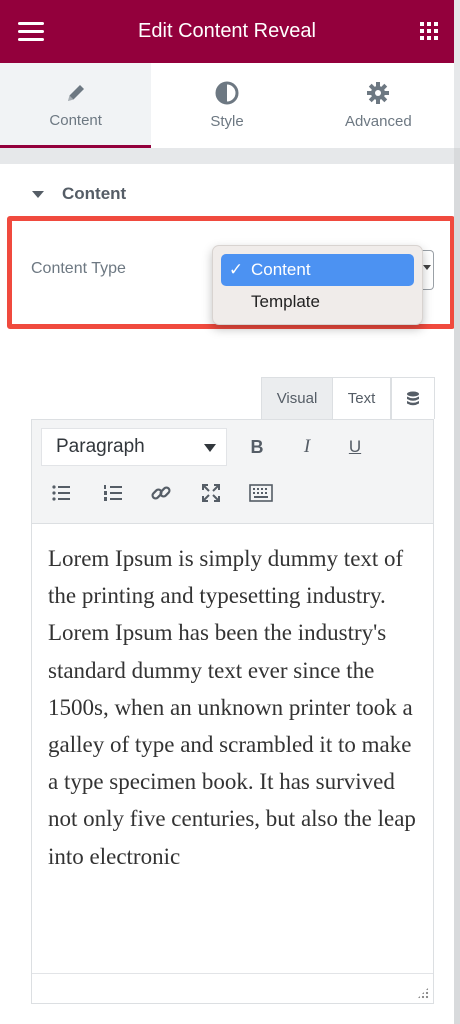 This screenshot has height=1024, width=460. I want to click on dynamic-tags-button, so click(413, 398).